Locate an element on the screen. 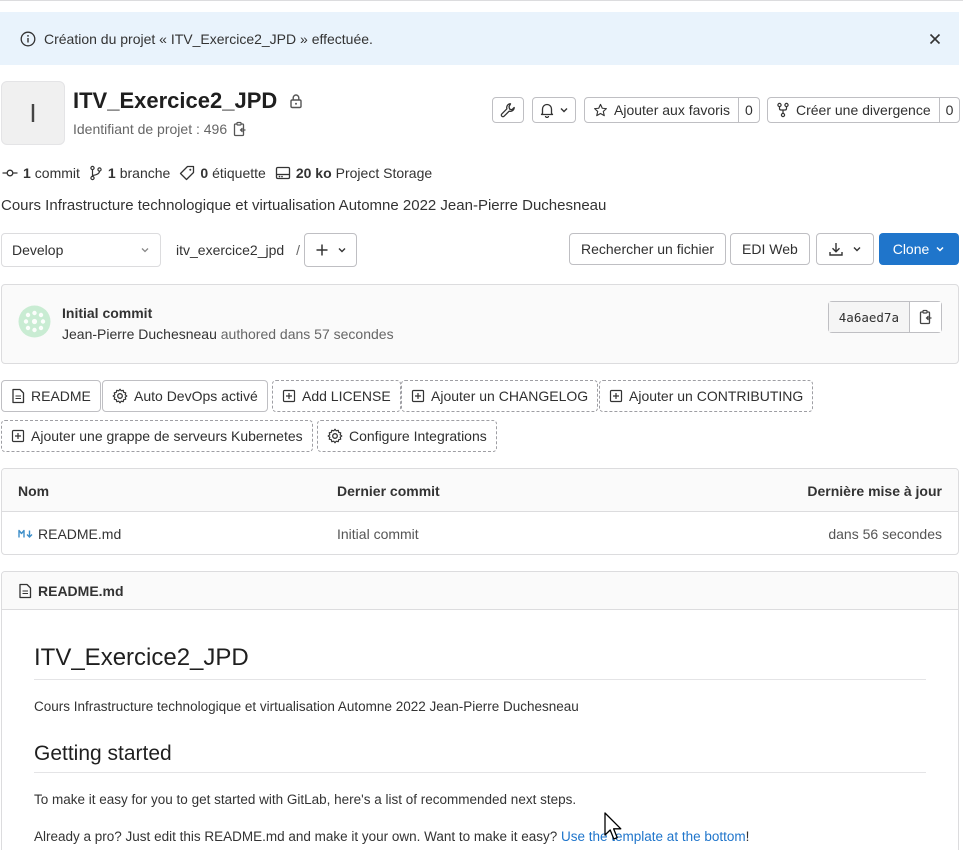  storage-icon is located at coordinates (285, 173).